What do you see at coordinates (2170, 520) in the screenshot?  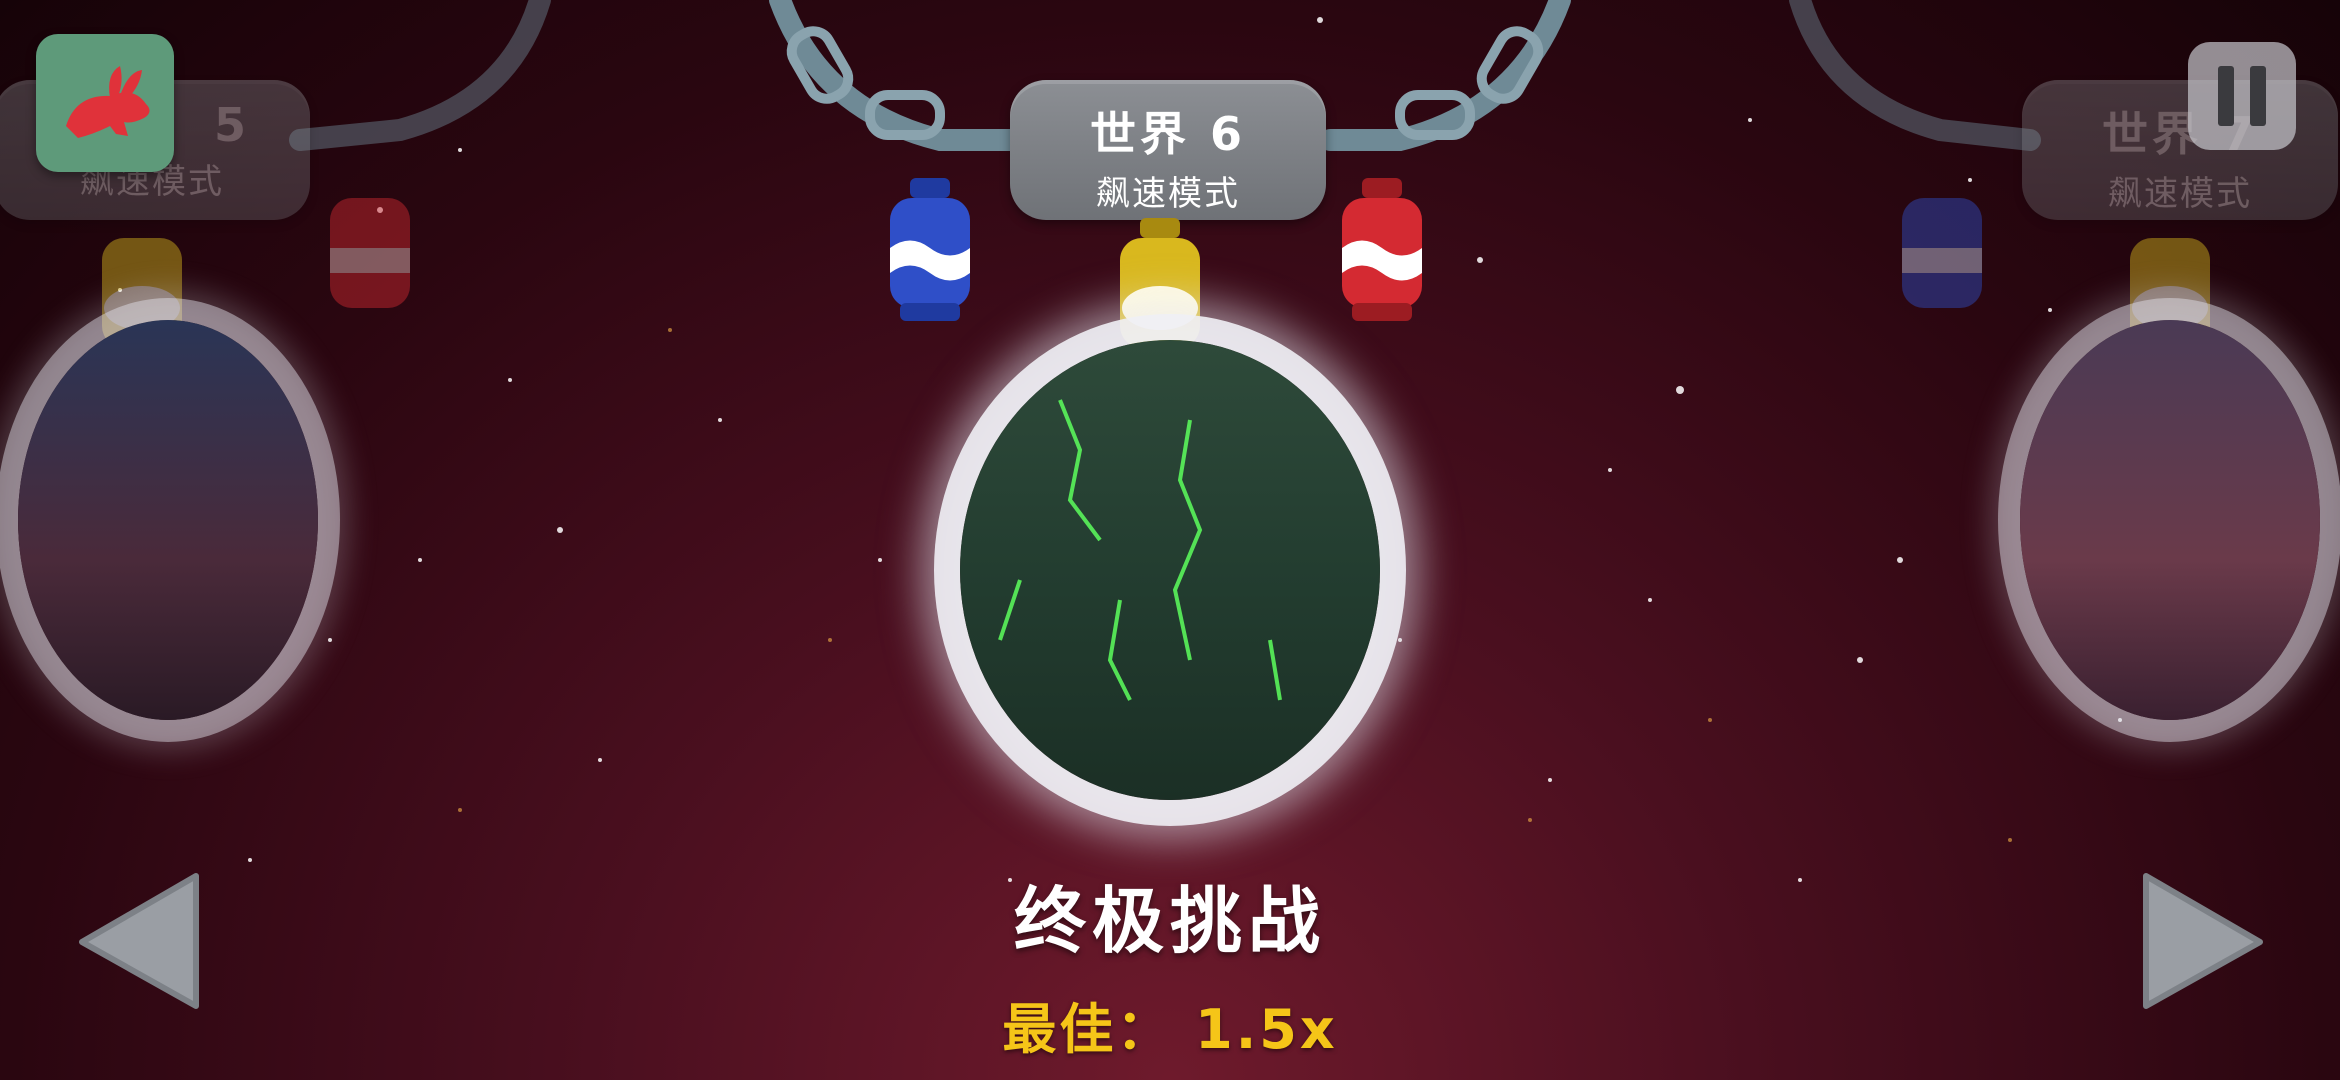 I see `next-world-portal` at bounding box center [2170, 520].